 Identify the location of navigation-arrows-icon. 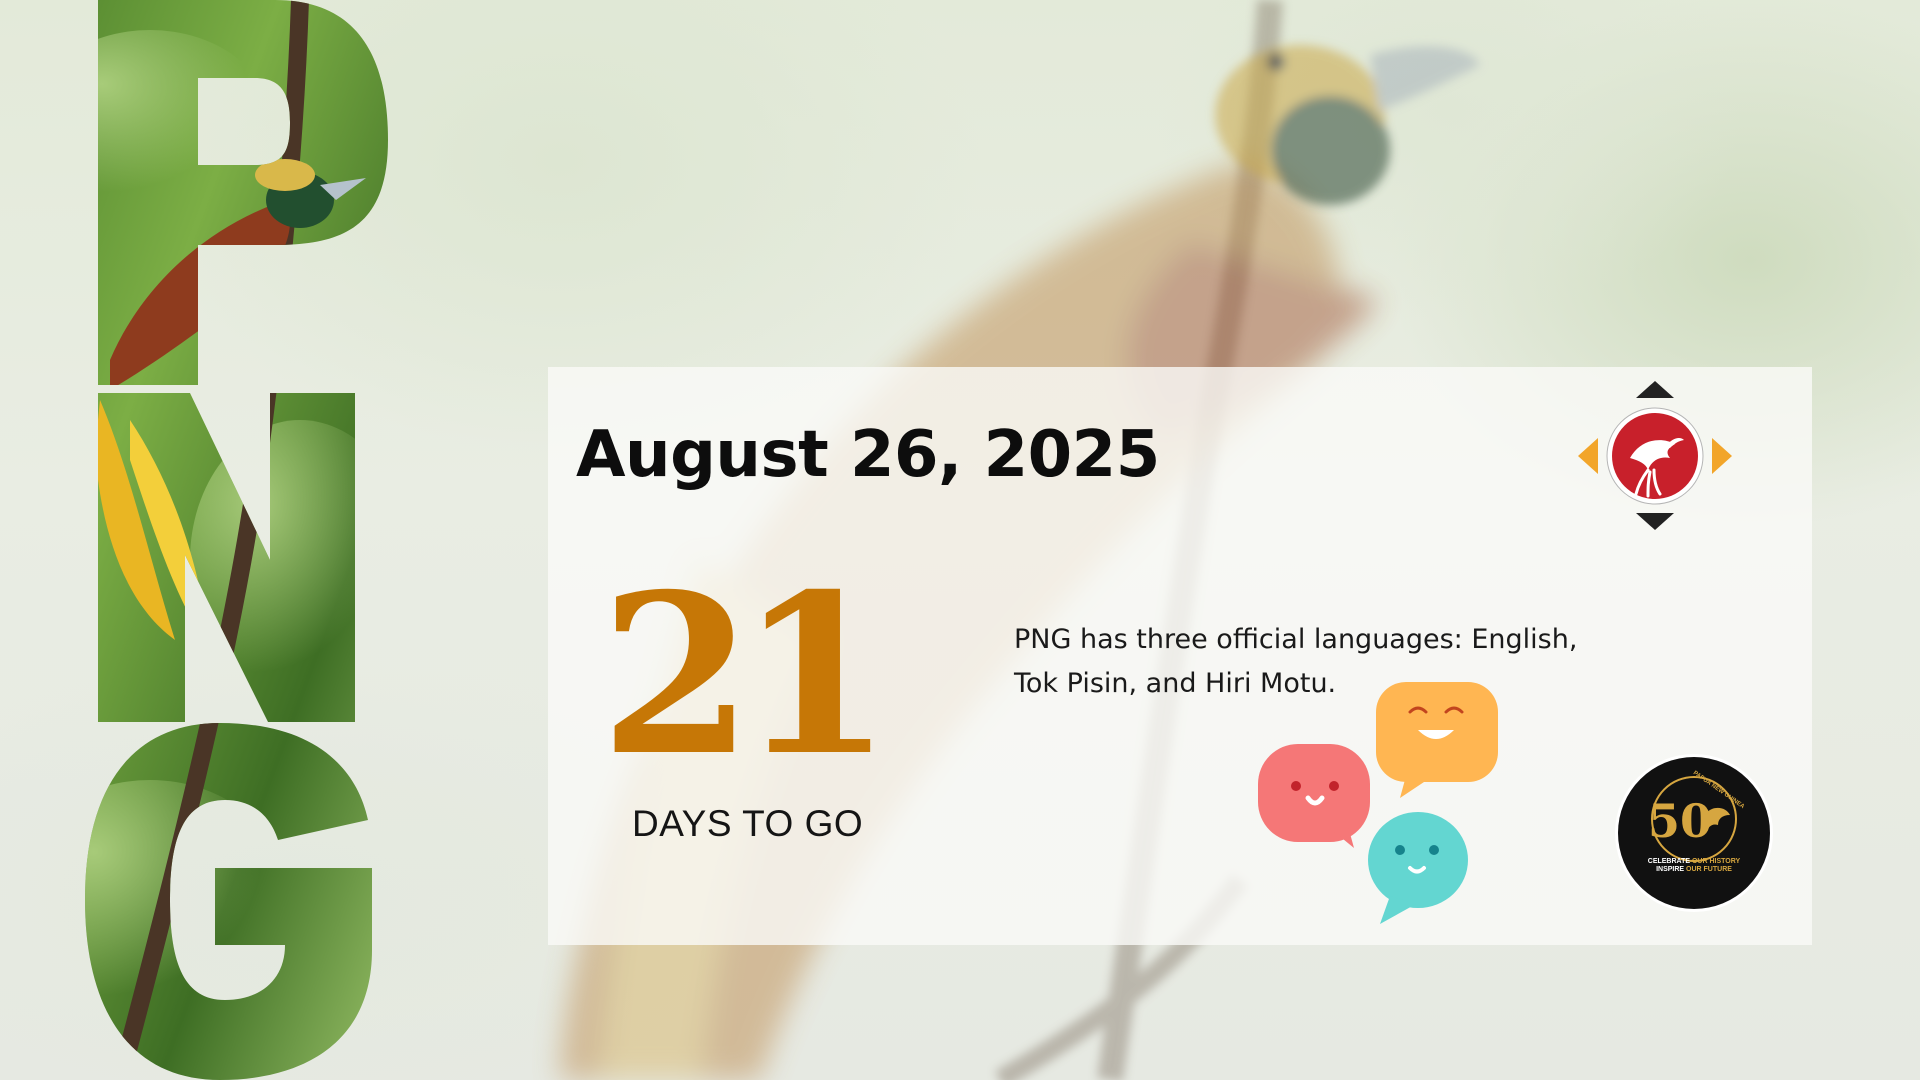
(1655, 455).